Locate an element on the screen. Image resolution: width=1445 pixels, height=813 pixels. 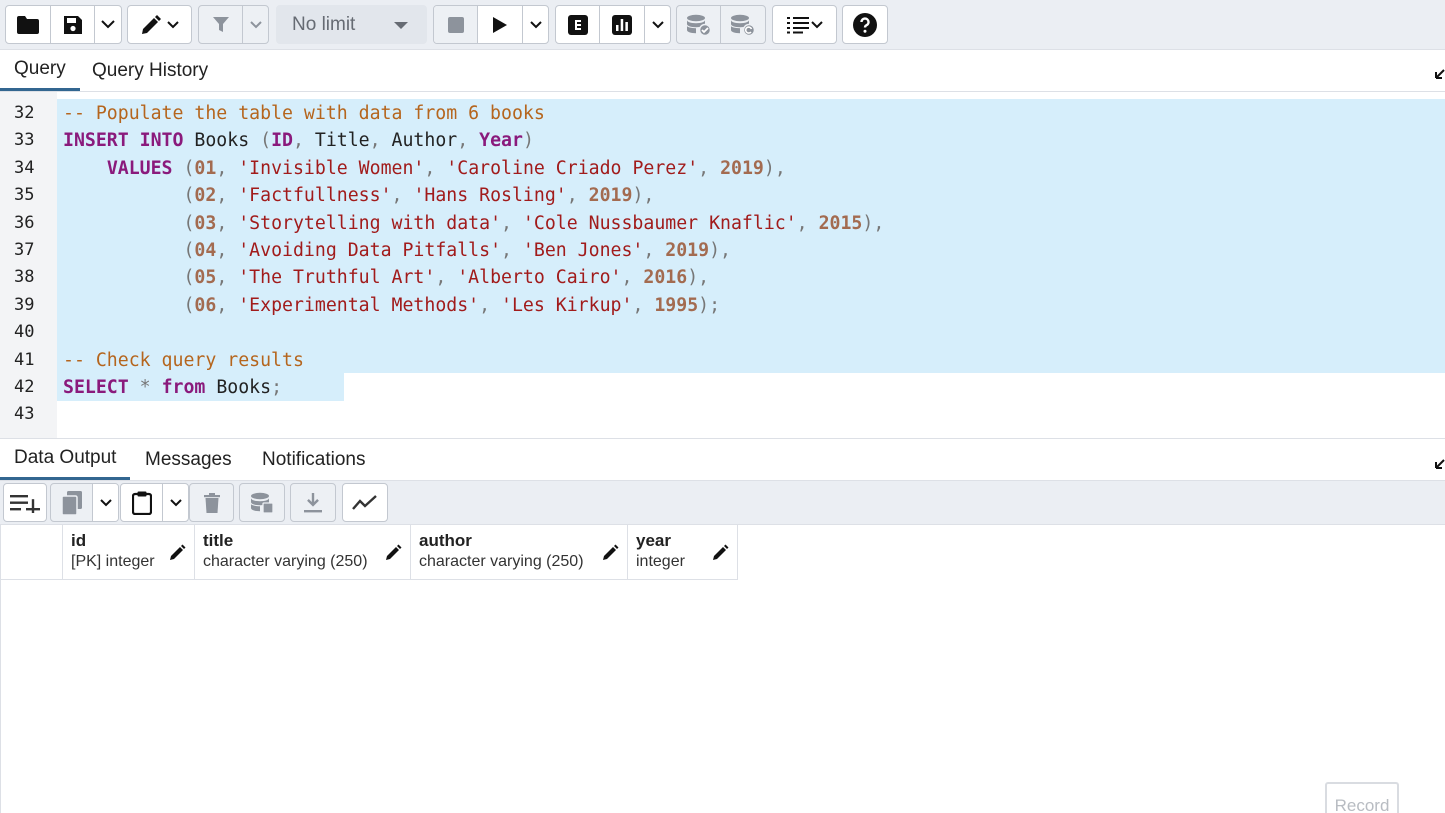
graph-visualiser-button is located at coordinates (365, 502).